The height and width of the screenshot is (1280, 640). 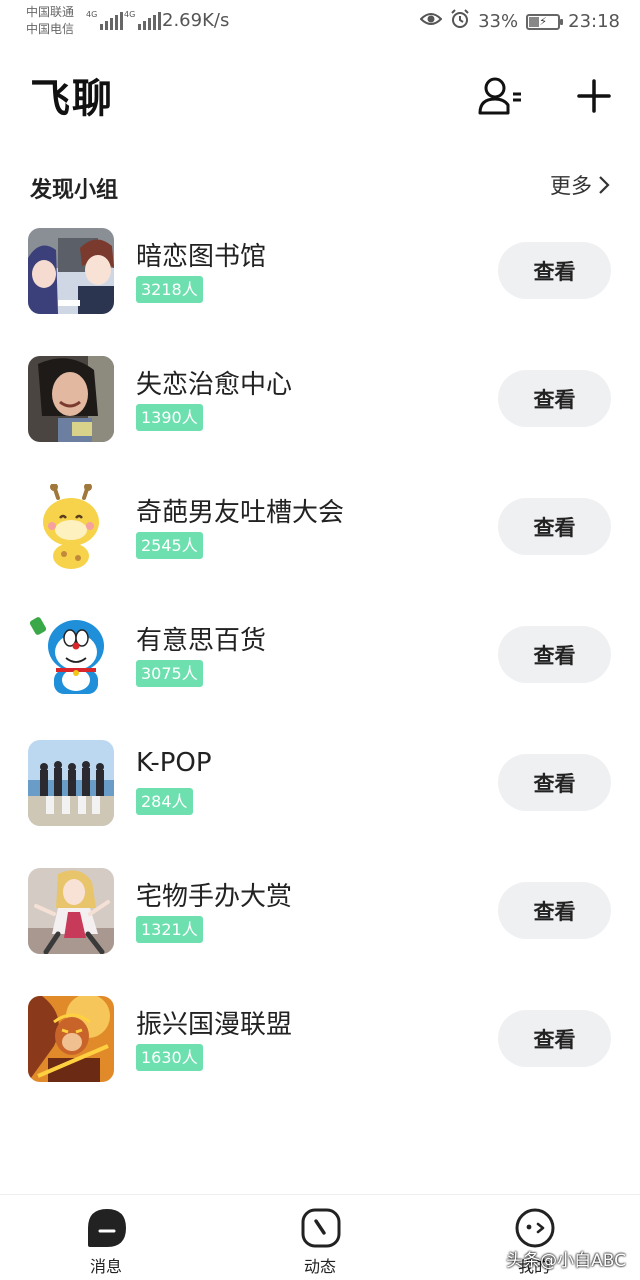 I want to click on group-item: 振兴国漫联盟 1630人 查看, so click(x=320, y=1054).